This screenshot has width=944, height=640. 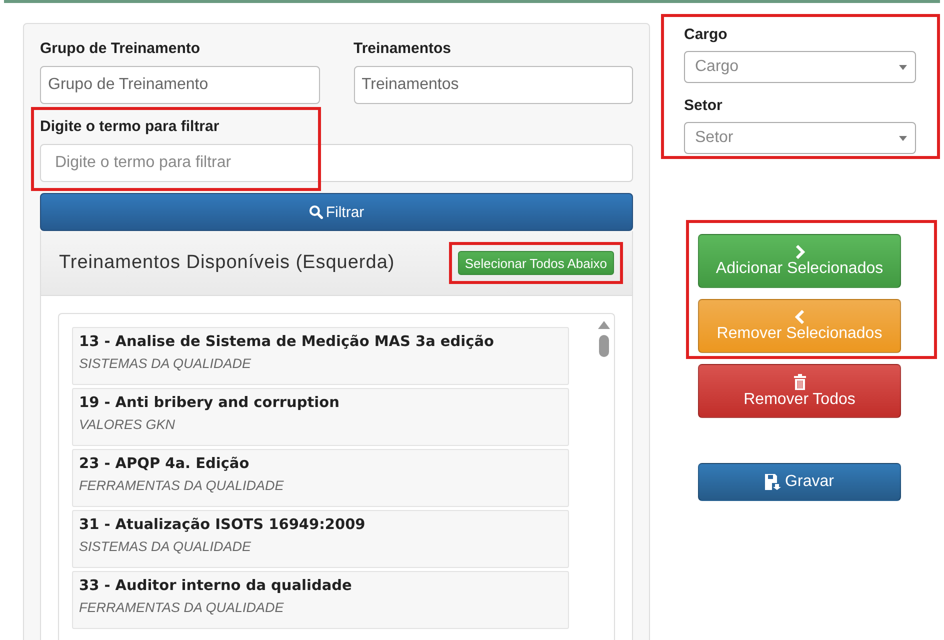 I want to click on list-item: 23 - APQP 4a. Edição FERRAMENTAS DA QUALIDADE, so click(x=320, y=478).